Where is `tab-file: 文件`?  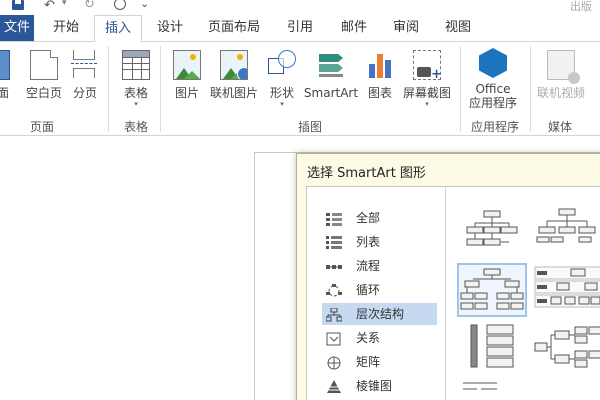
tab-file: 文件 is located at coordinates (17, 28).